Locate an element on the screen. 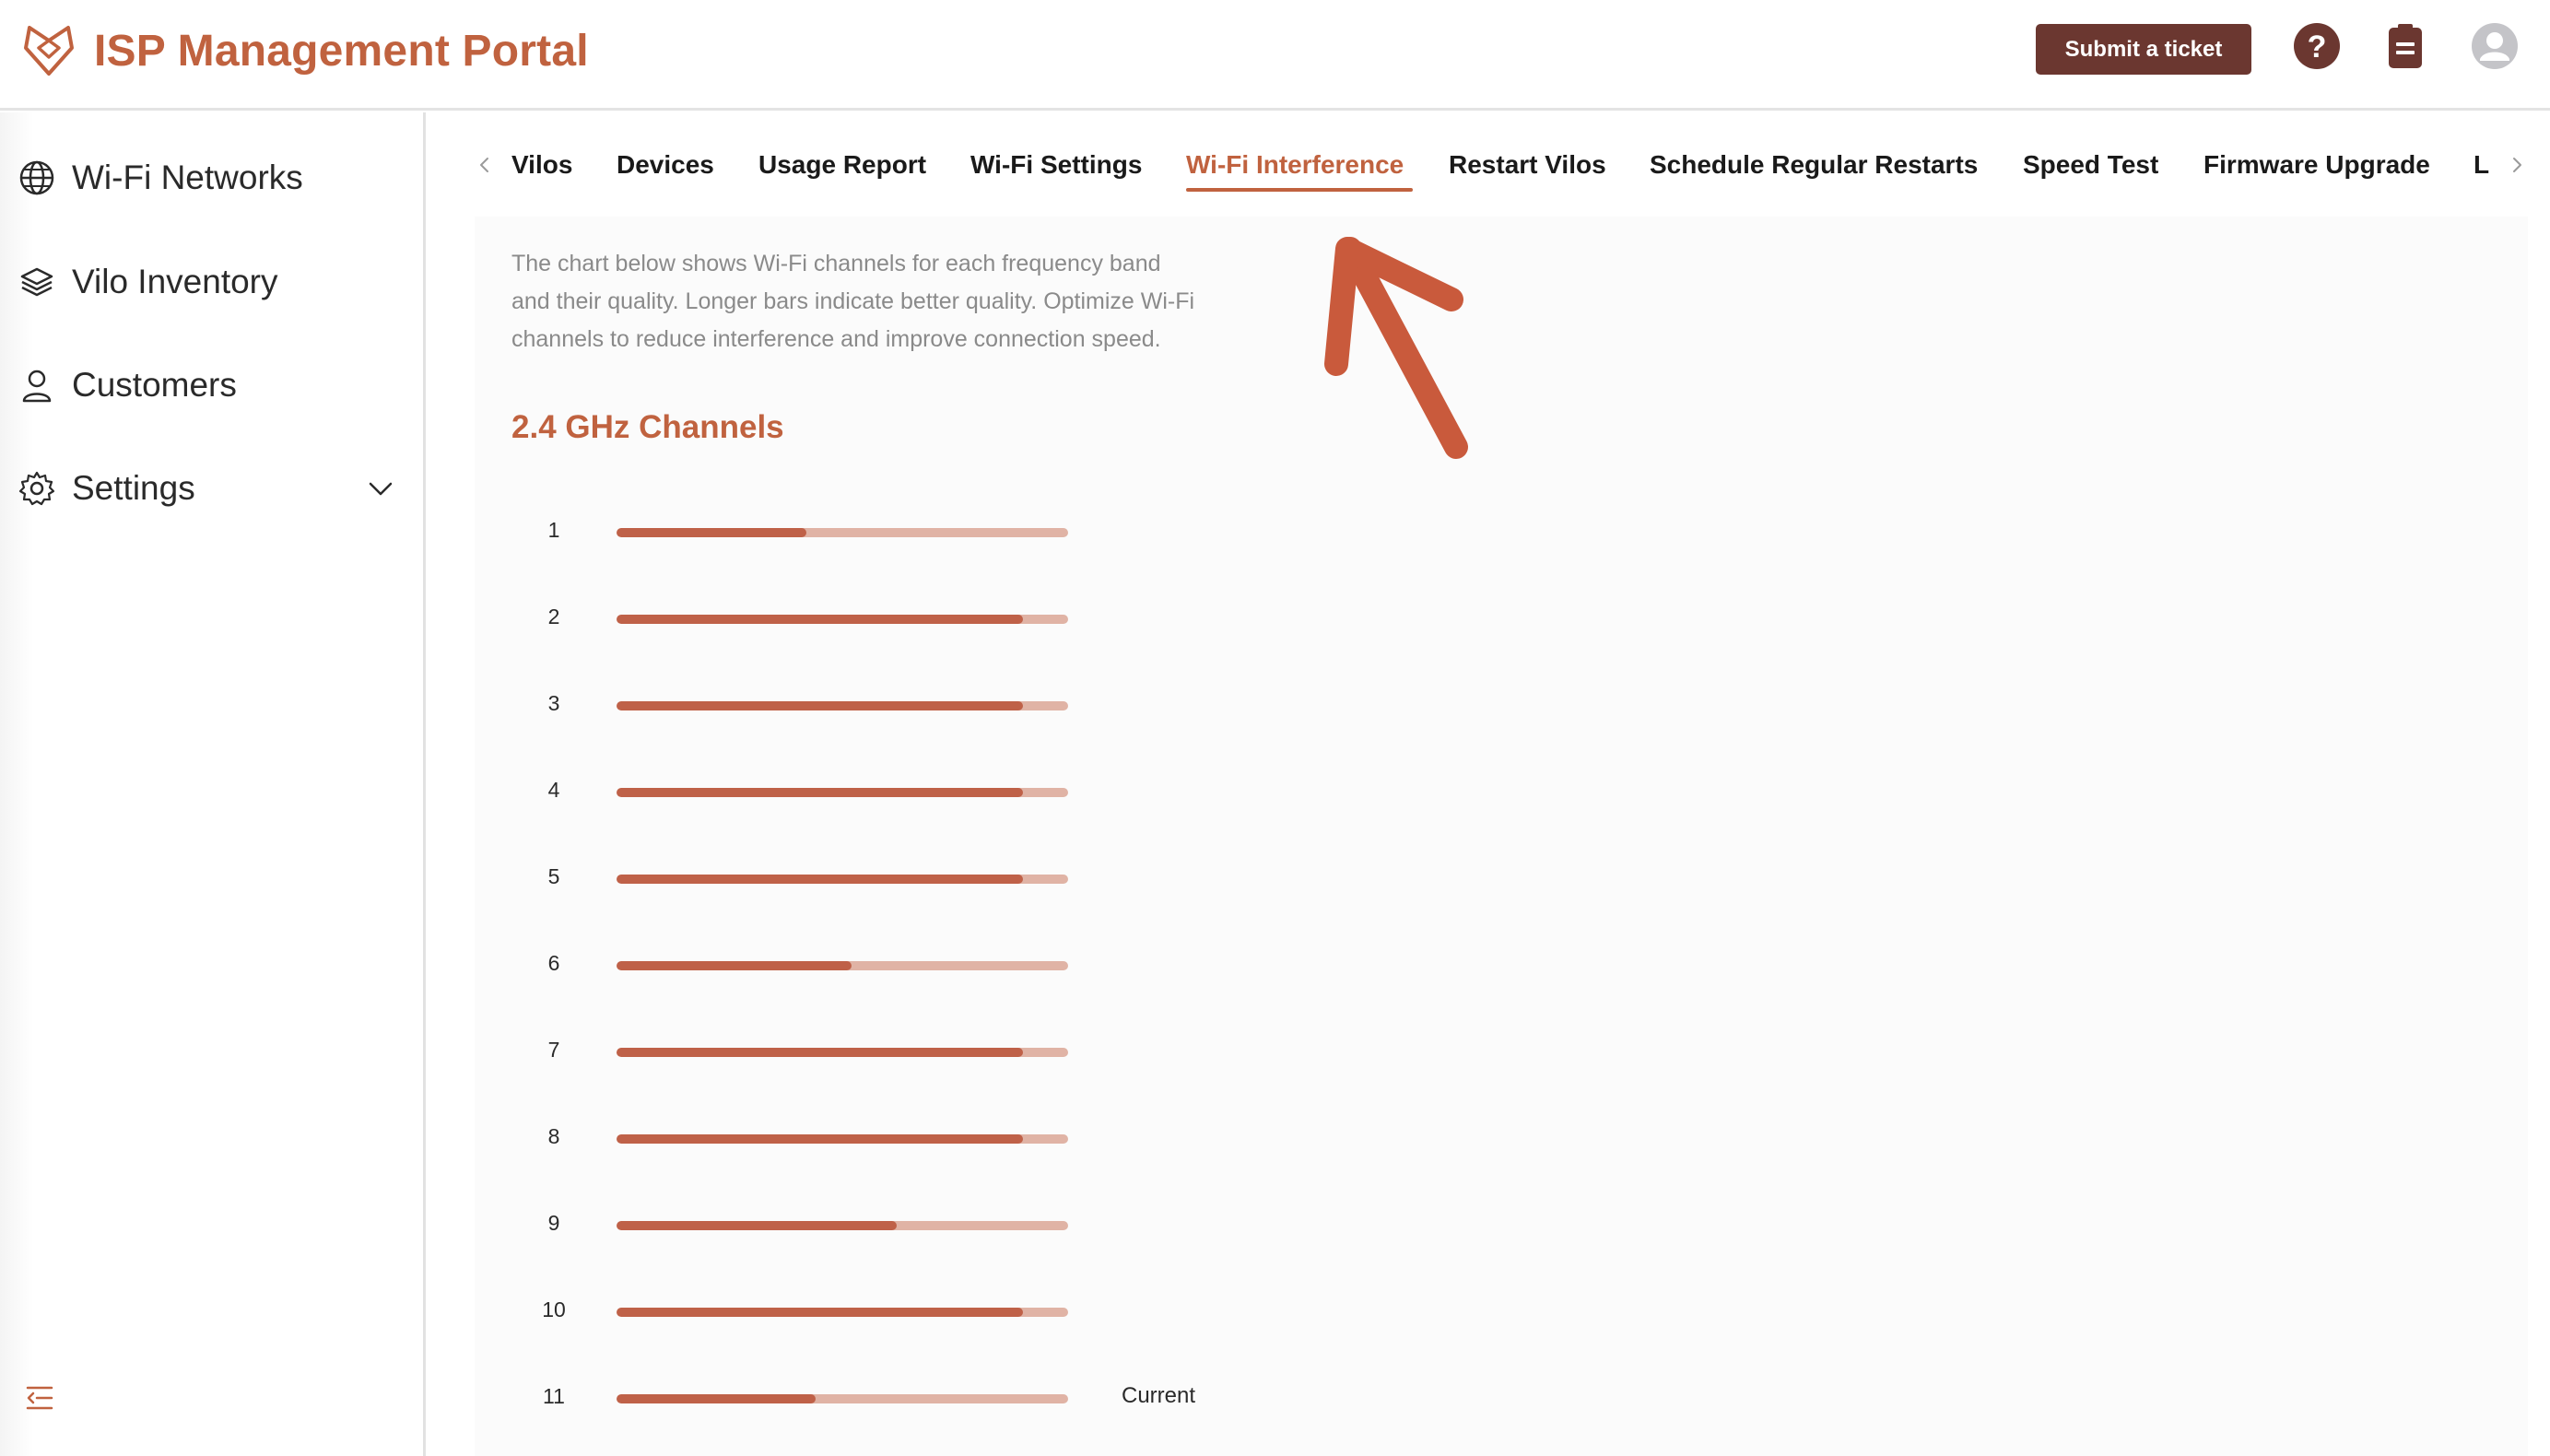 This screenshot has width=2550, height=1456. globe-icon is located at coordinates (36, 177).